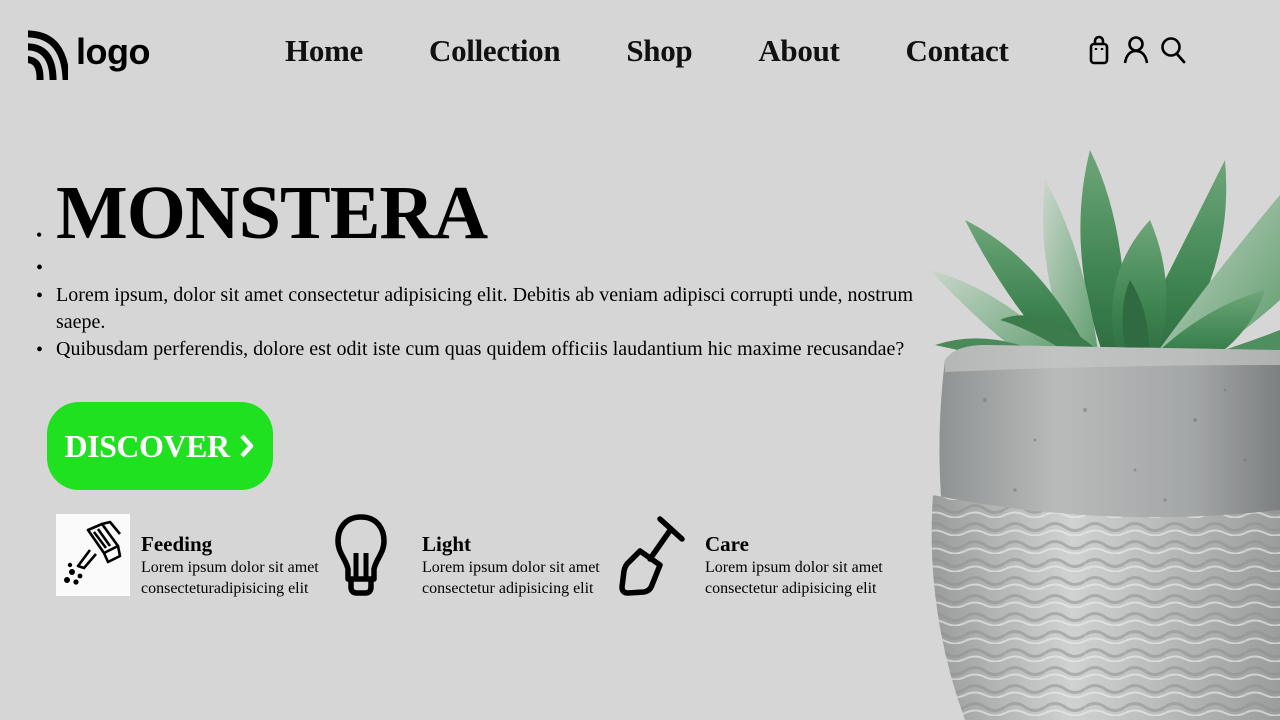 This screenshot has width=1280, height=720. I want to click on hero-empty-item, so click(486, 270).